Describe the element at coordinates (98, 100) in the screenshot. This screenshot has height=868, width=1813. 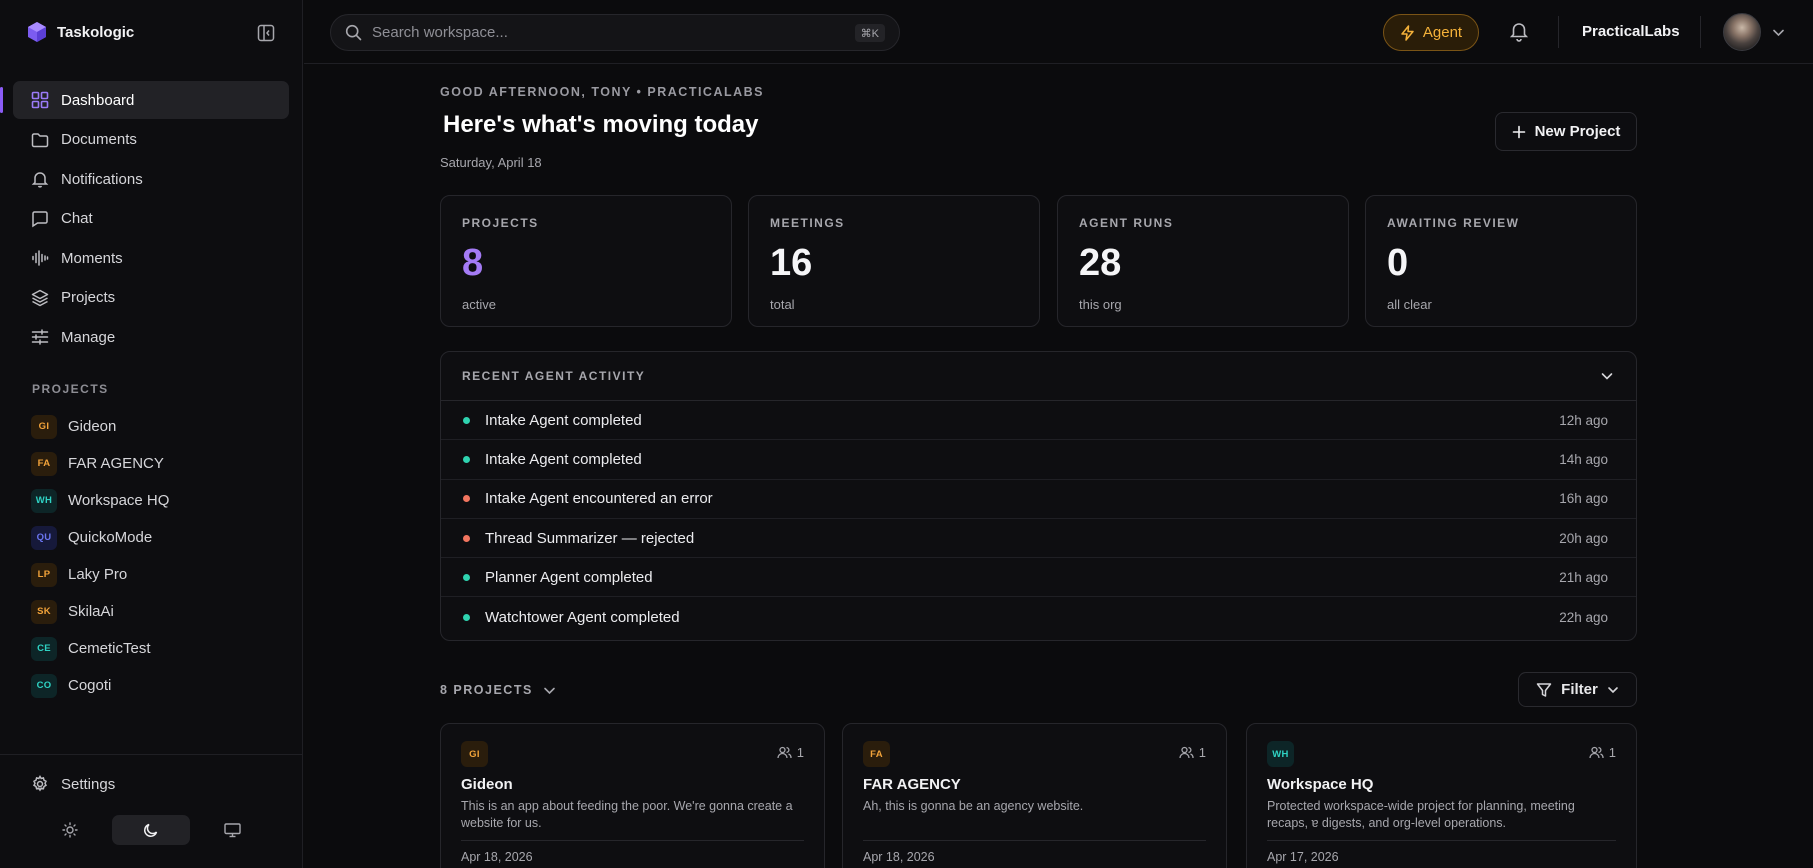
I see `nav-label: Dashboard` at that location.